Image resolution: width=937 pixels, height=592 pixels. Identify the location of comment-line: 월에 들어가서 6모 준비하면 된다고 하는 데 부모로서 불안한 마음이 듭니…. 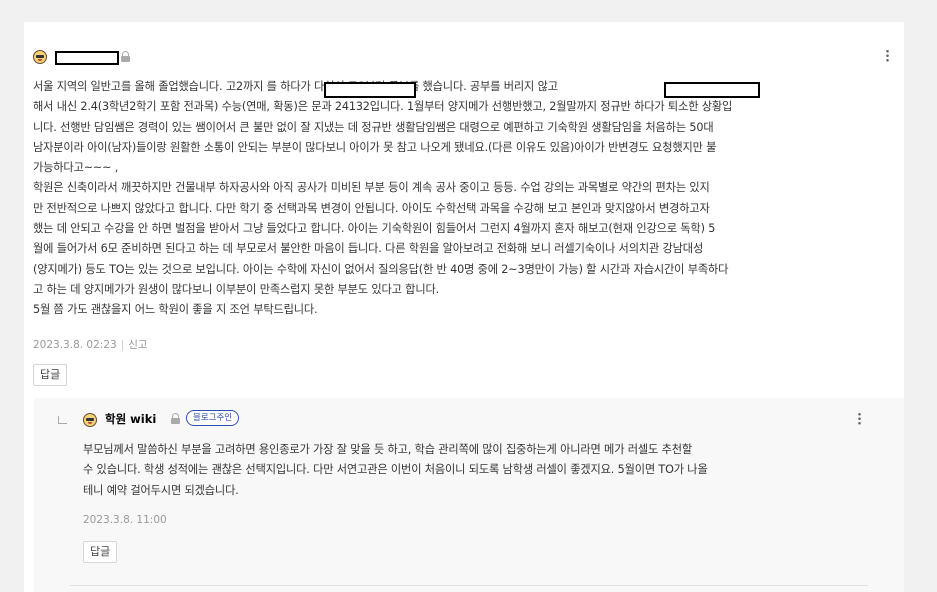
(368, 249).